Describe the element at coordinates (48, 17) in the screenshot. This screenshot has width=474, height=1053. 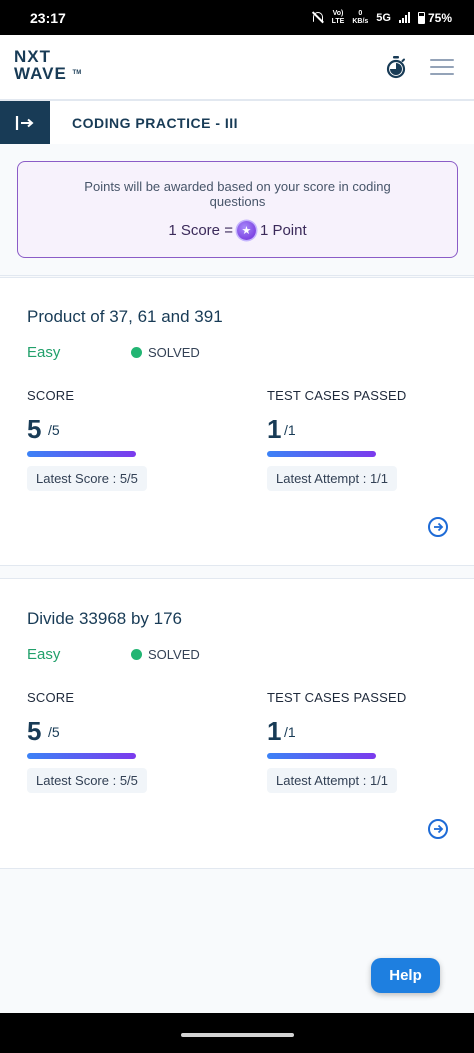
I see `status-time: 23:17` at that location.